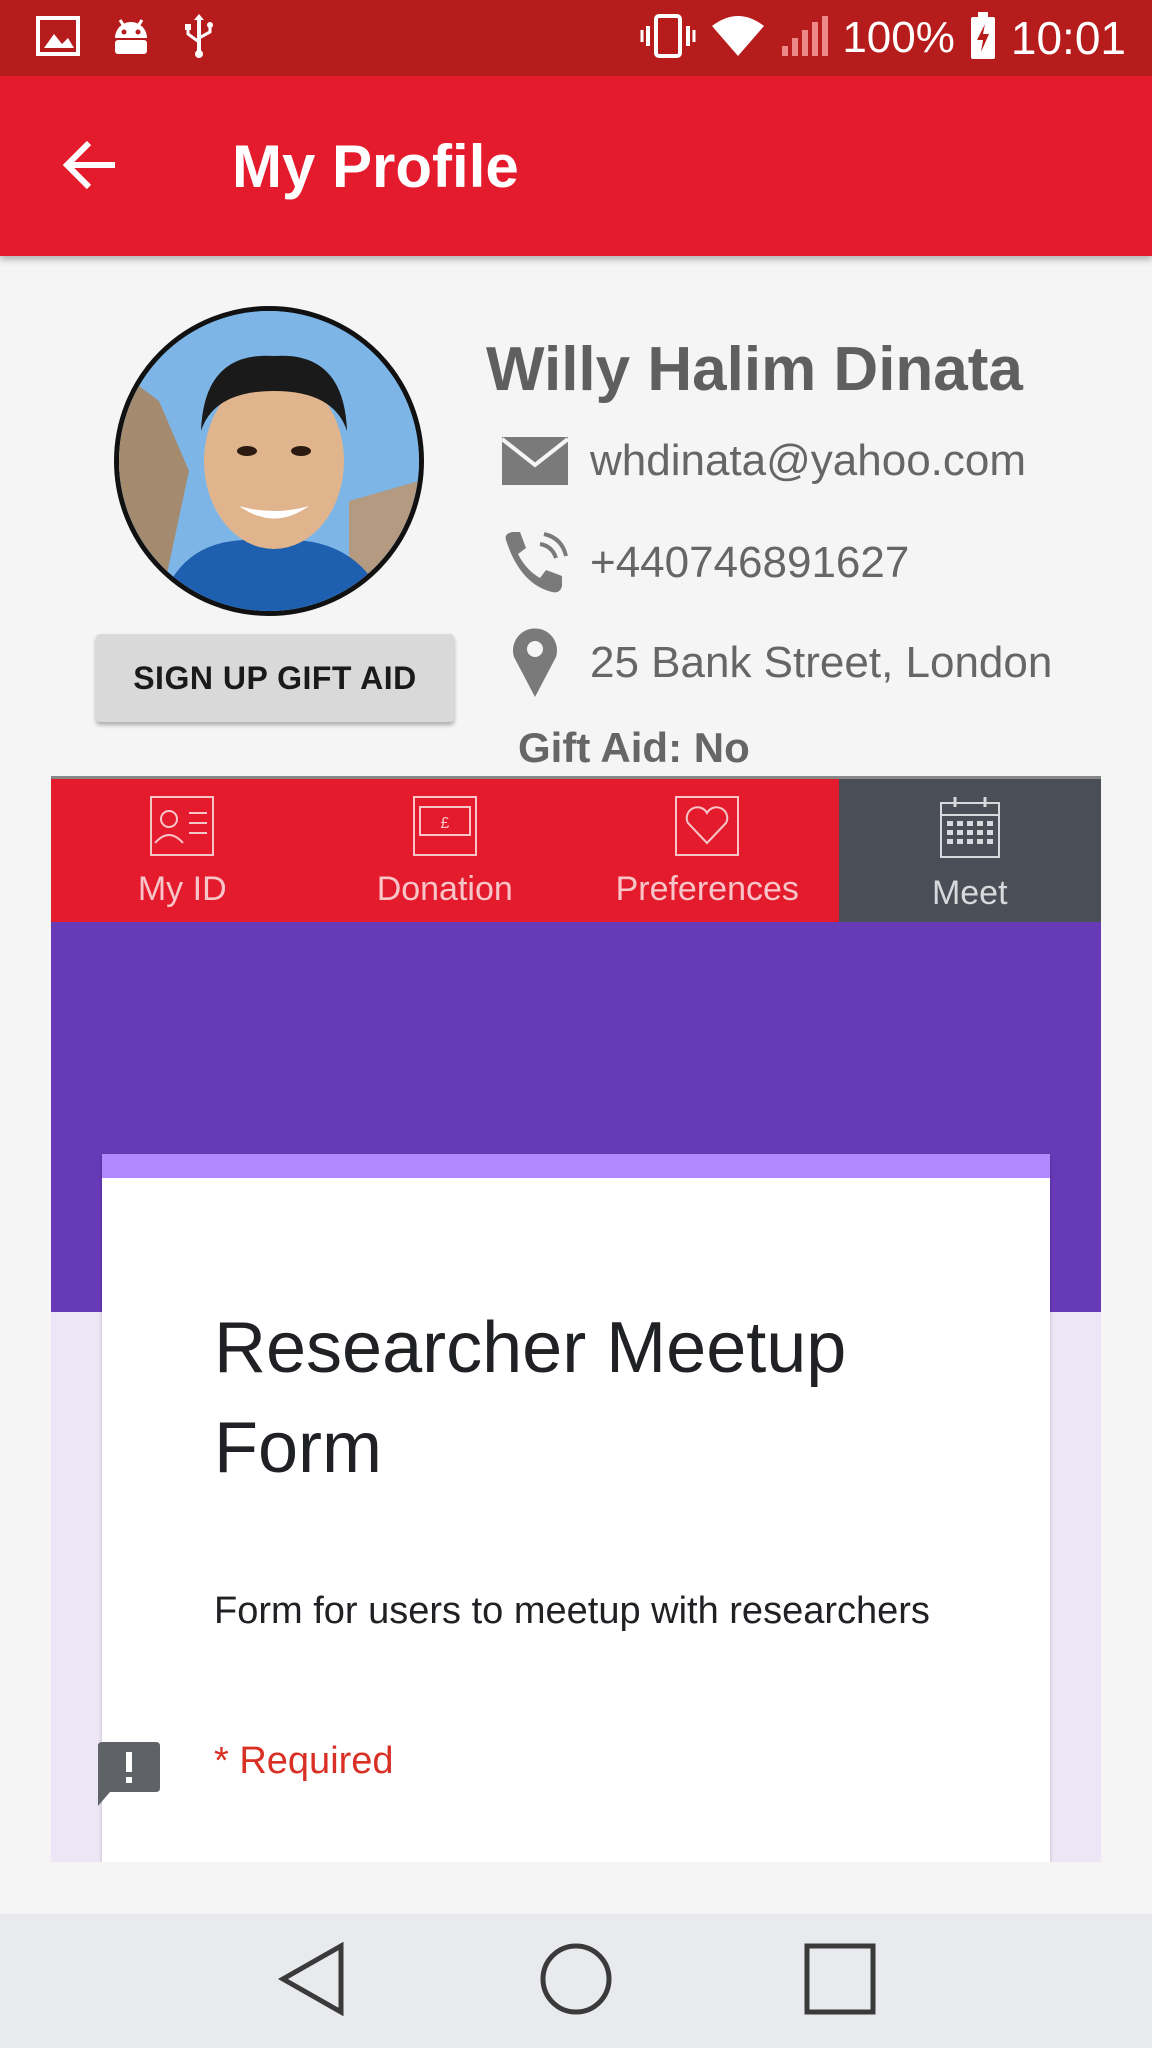 The image size is (1152, 2048). What do you see at coordinates (634, 747) in the screenshot?
I see `gift-aid-status: Gift Aid: No` at bounding box center [634, 747].